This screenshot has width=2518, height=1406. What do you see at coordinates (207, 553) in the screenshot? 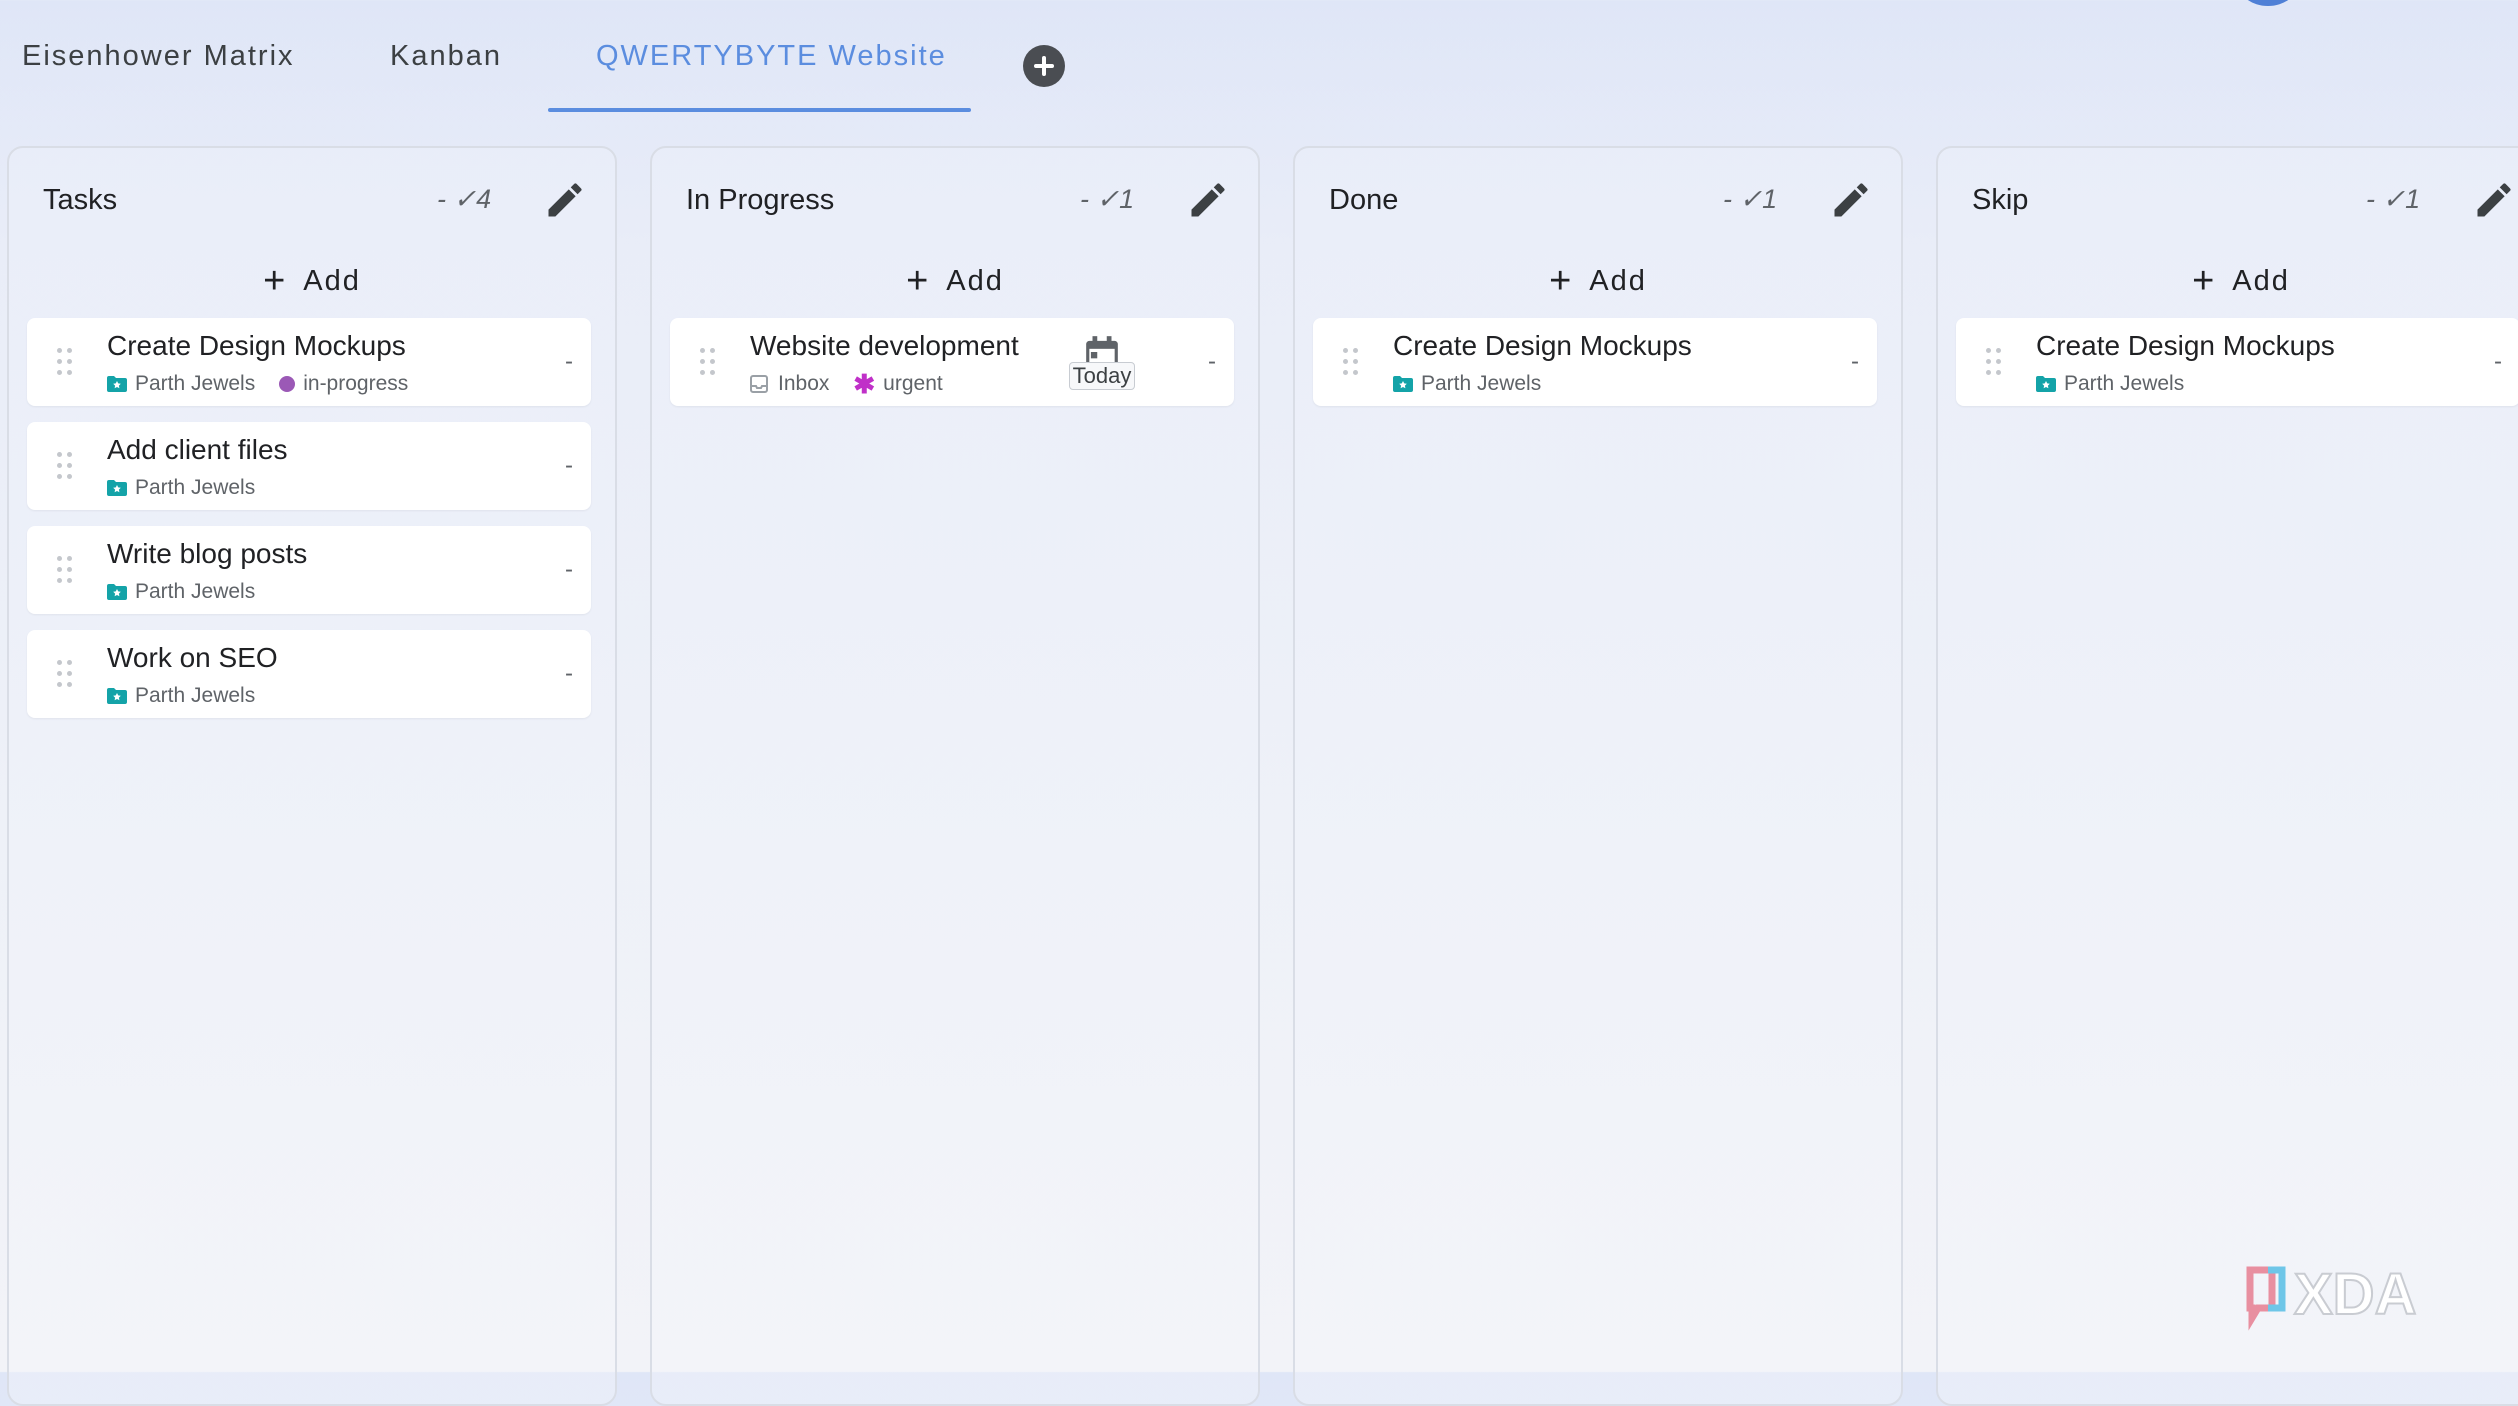
I see `task-title: Write blog posts` at bounding box center [207, 553].